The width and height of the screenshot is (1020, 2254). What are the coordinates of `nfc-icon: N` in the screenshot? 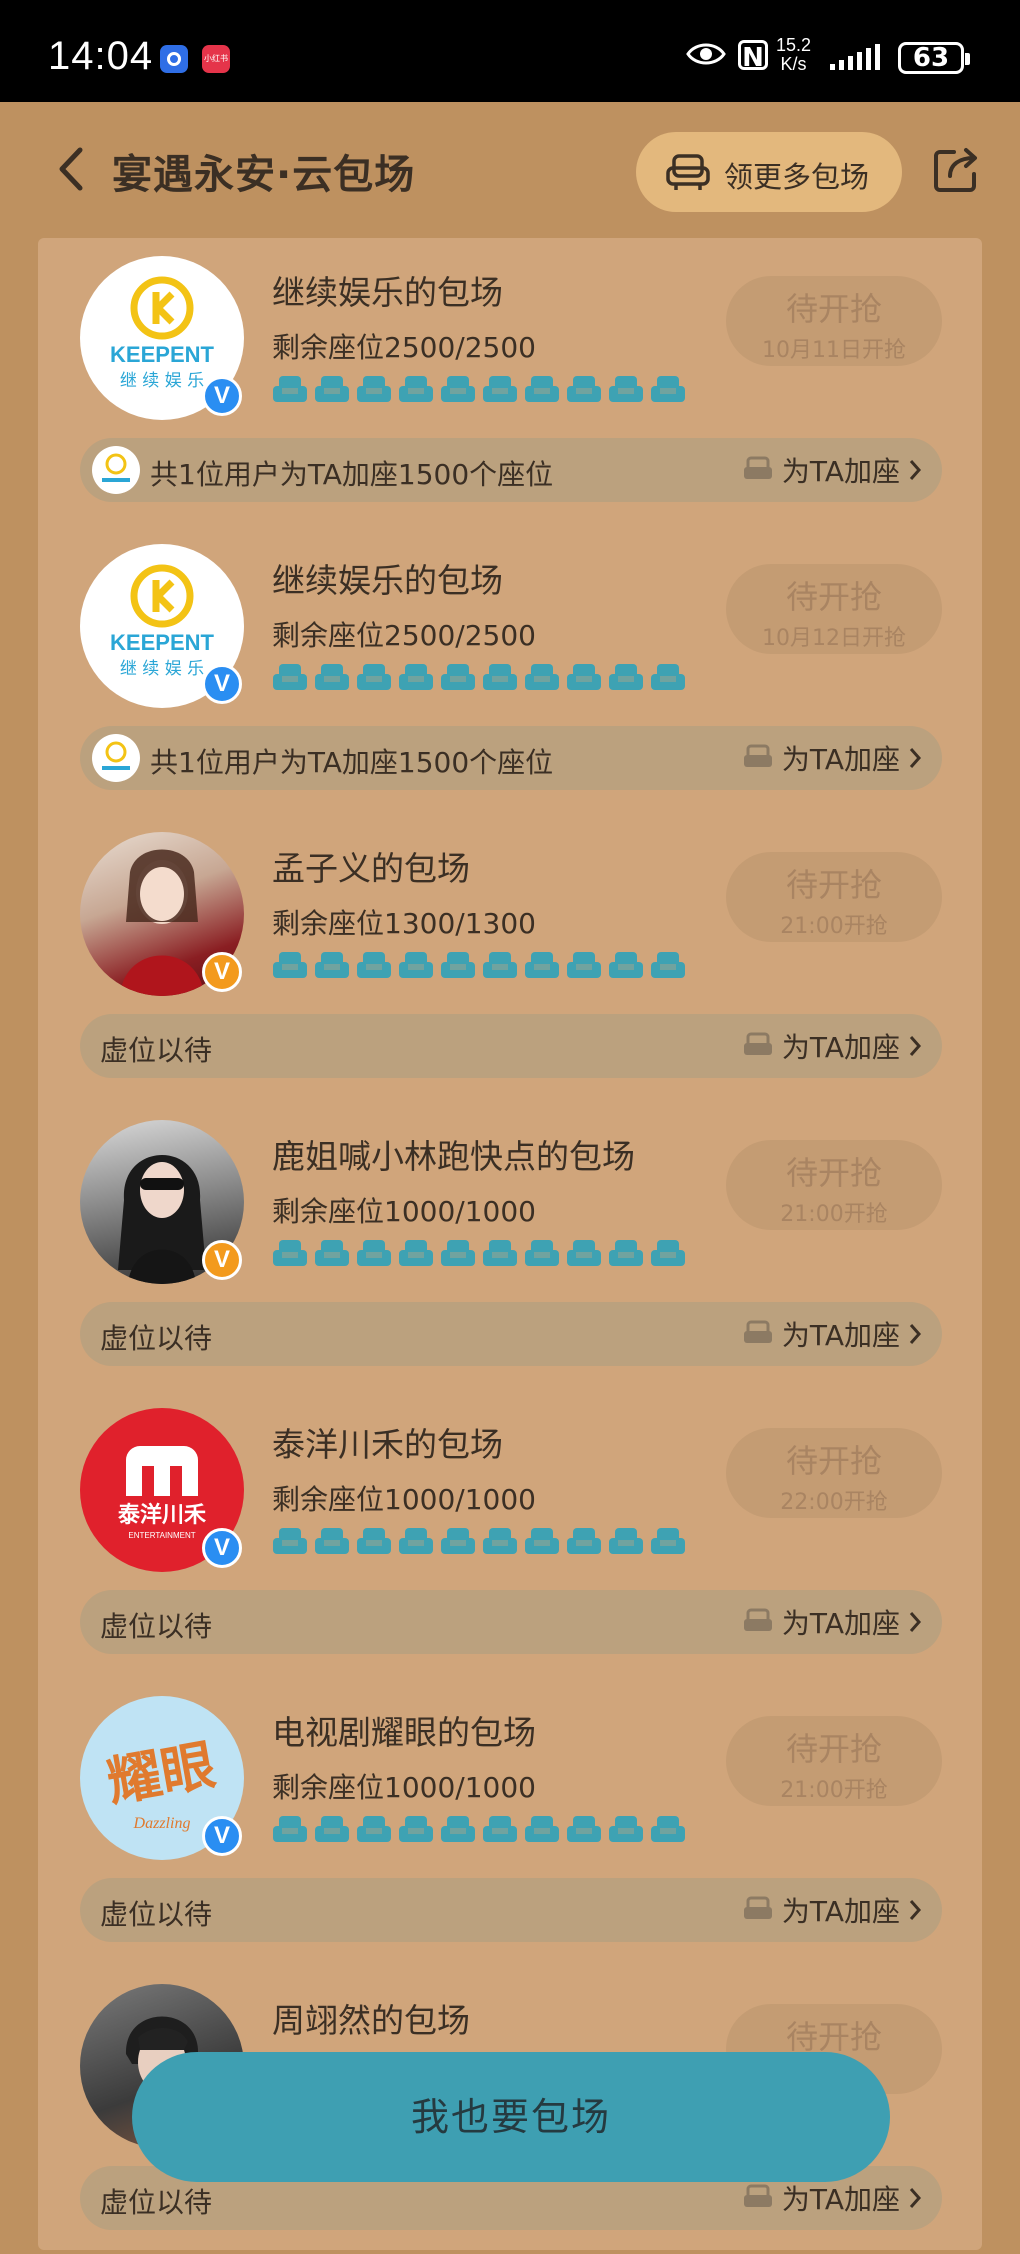 It's located at (753, 56).